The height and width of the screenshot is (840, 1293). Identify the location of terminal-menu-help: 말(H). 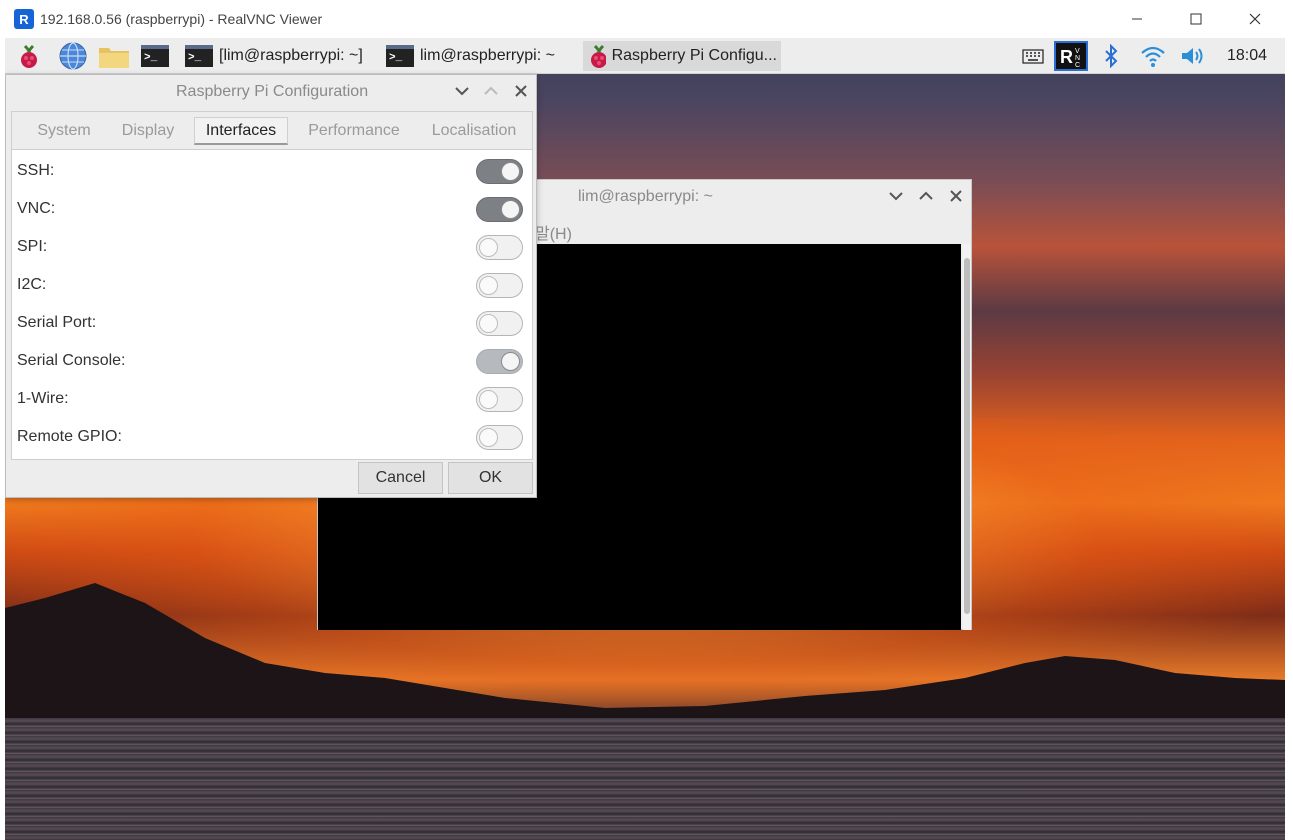
(553, 232).